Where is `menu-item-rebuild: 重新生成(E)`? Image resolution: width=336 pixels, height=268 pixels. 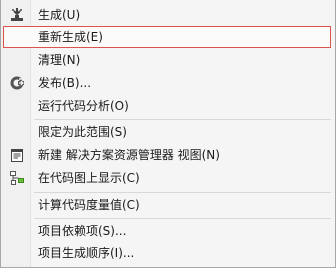
menu-item-rebuild: 重新生成(E) is located at coordinates (167, 37).